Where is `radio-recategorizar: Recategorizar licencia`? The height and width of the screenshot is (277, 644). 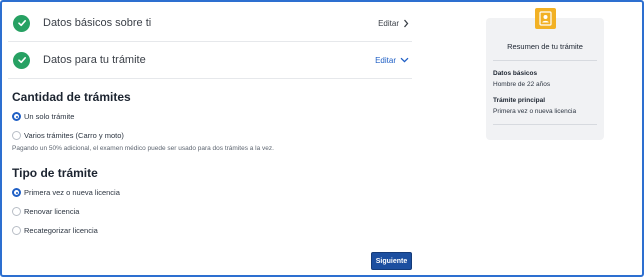
radio-recategorizar: Recategorizar licencia is located at coordinates (55, 230).